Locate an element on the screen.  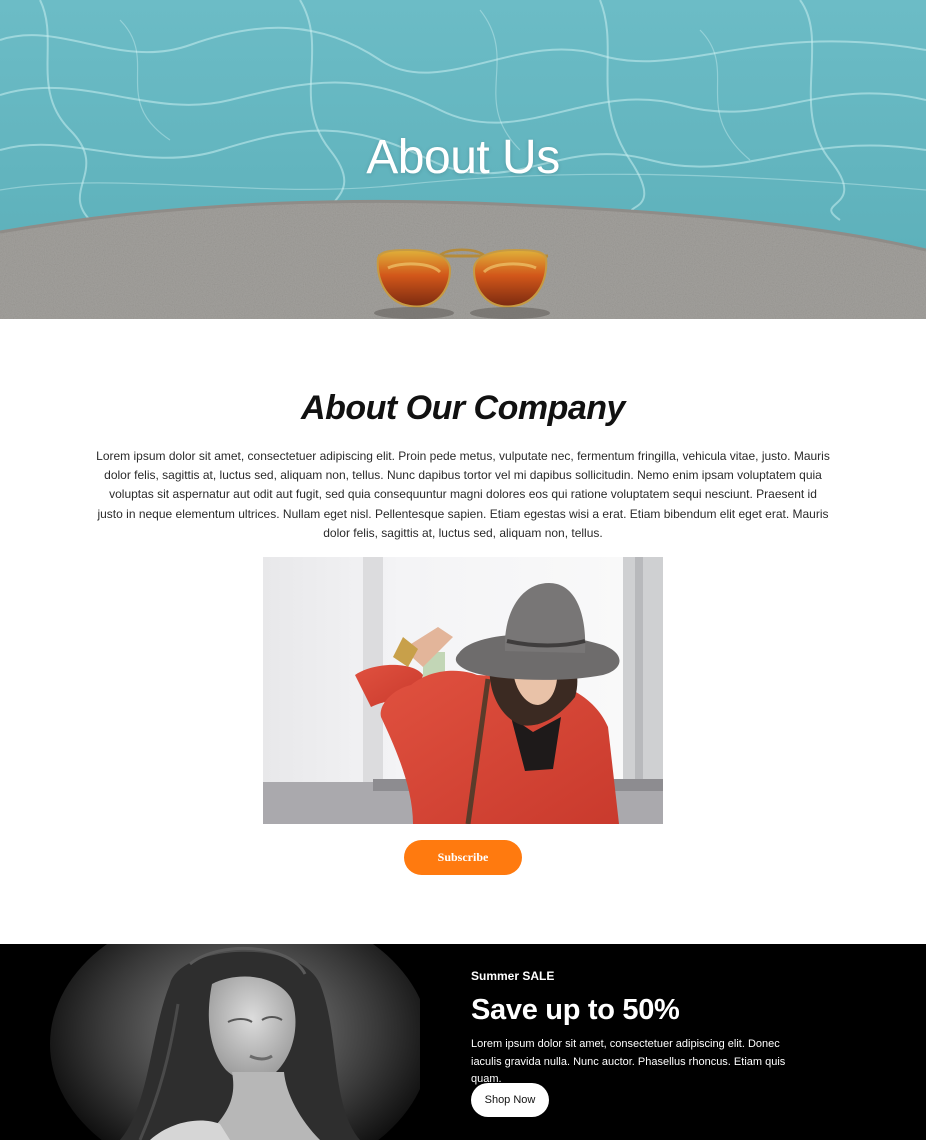
about-heading: About Our Company is located at coordinates (463, 408).